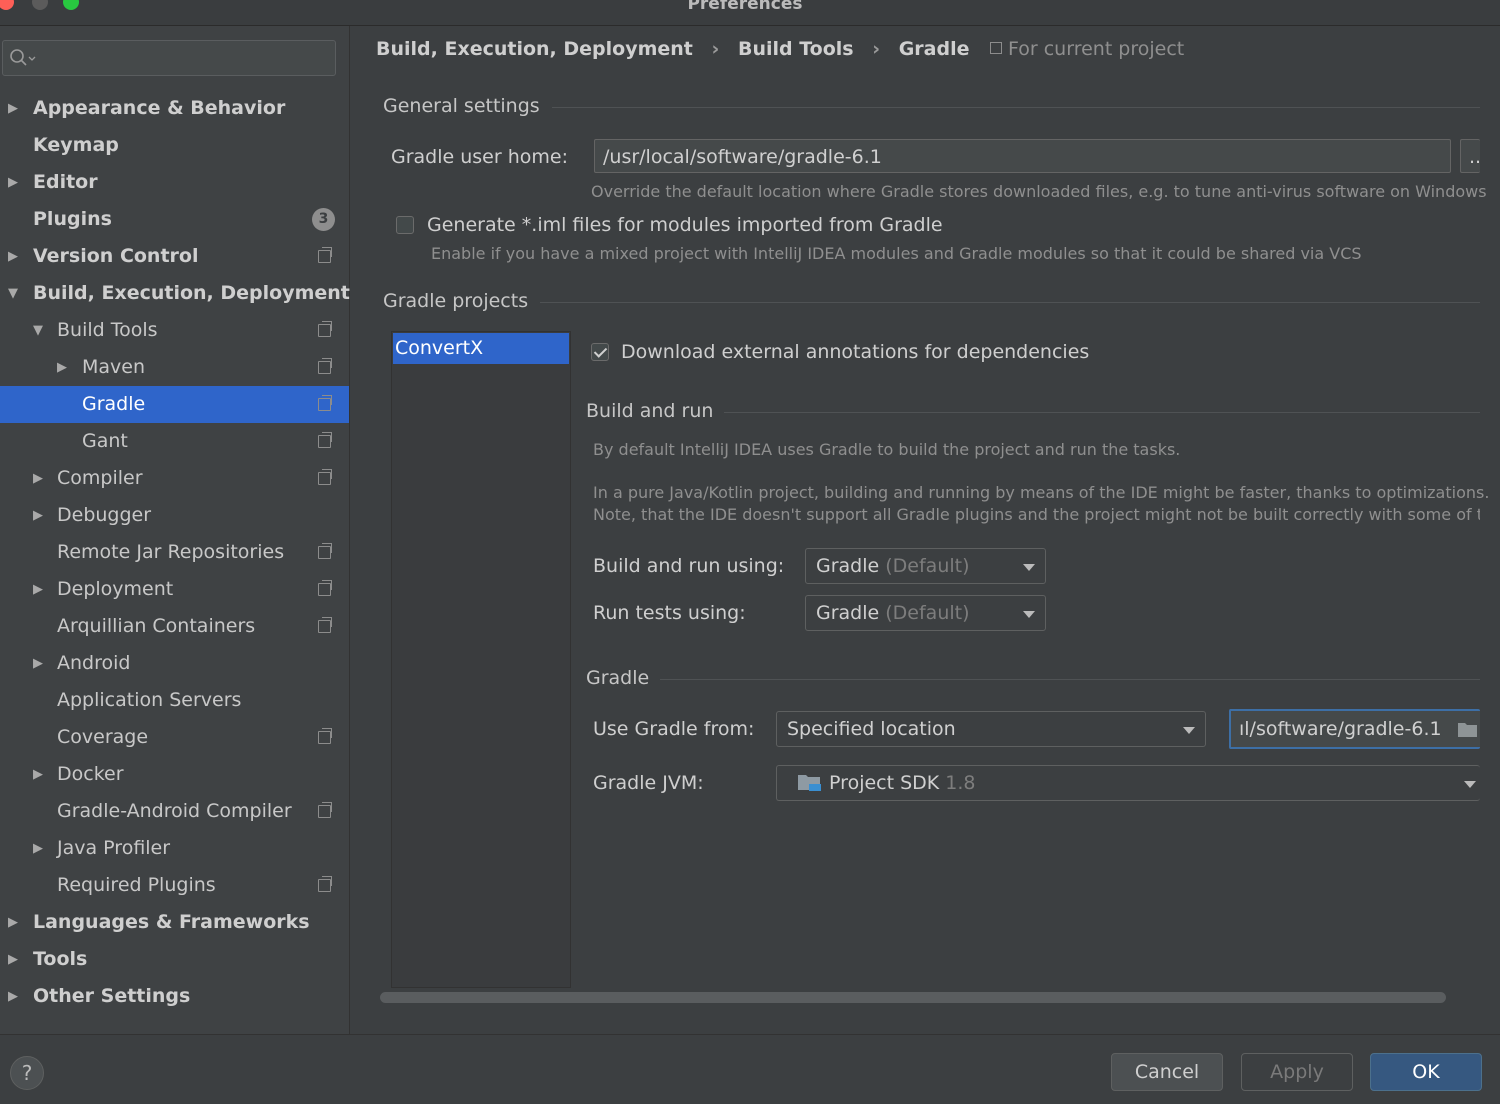 This screenshot has width=1500, height=1104. Describe the element at coordinates (1128, 783) in the screenshot. I see `gradle-jvm-select: Project SDK 1.8` at that location.